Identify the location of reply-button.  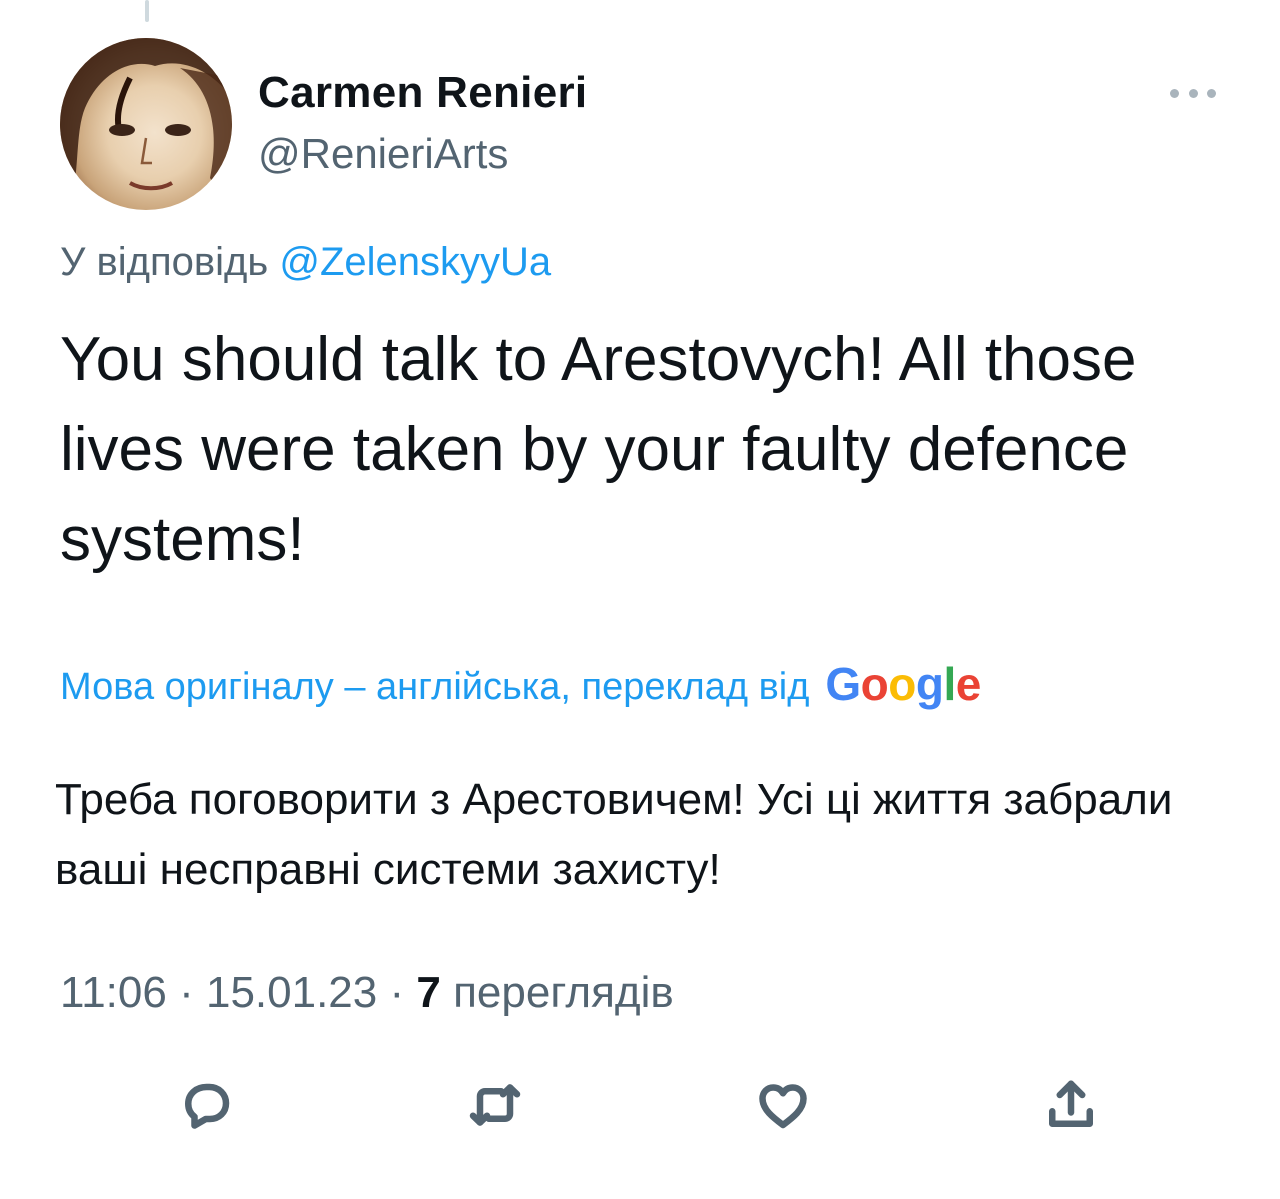
(207, 1105).